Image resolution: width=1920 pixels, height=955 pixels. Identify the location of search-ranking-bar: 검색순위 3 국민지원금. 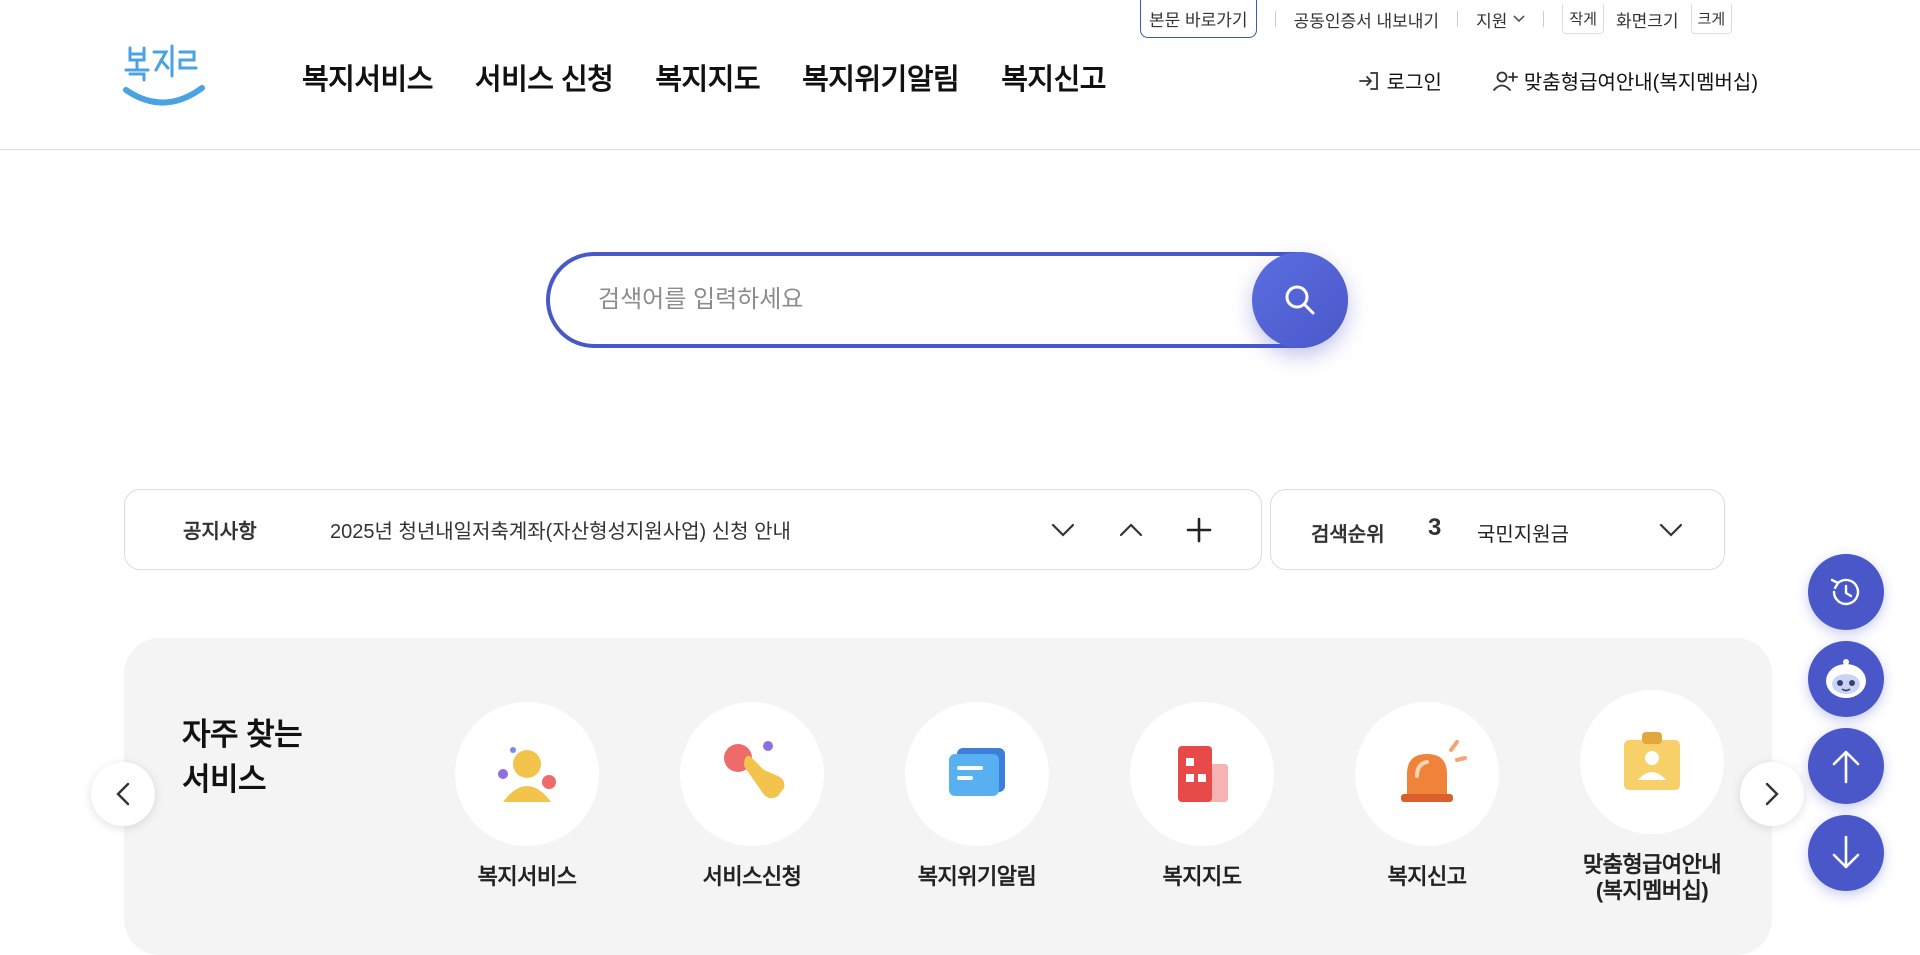
(1497, 529).